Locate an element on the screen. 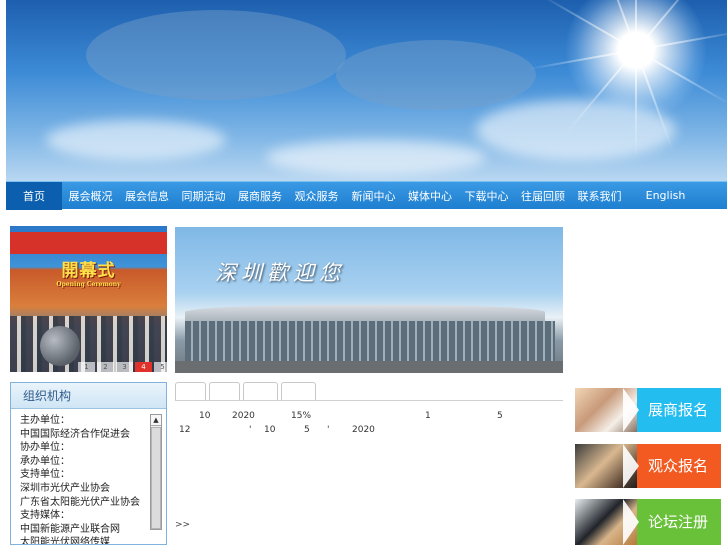  list-item: 主办单位： is located at coordinates (45, 420).